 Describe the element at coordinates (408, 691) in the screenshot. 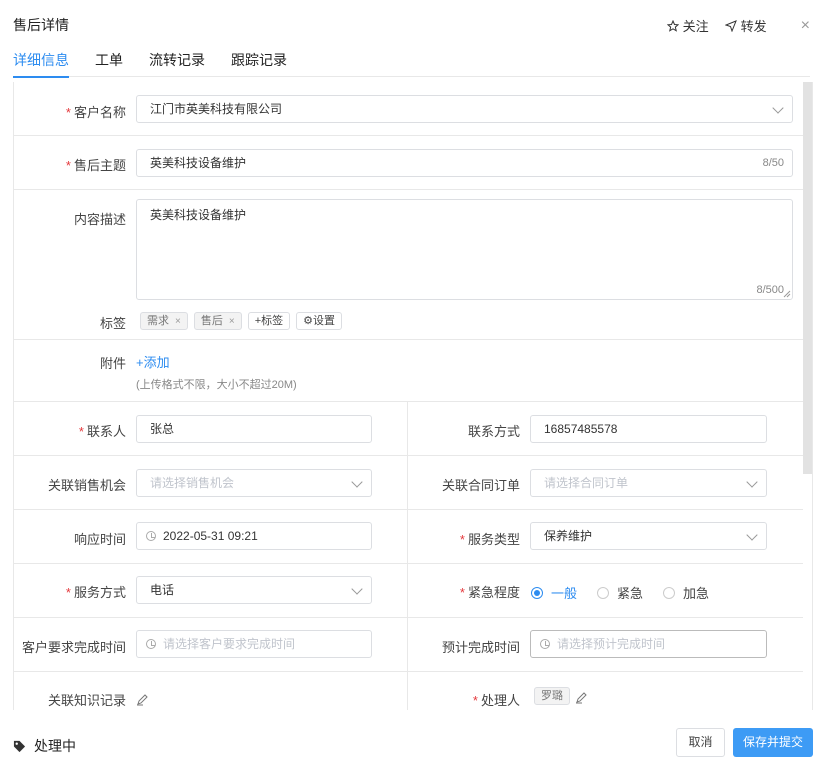

I see `row-handler: 关联知识记录 * 处理人 罗璐` at that location.